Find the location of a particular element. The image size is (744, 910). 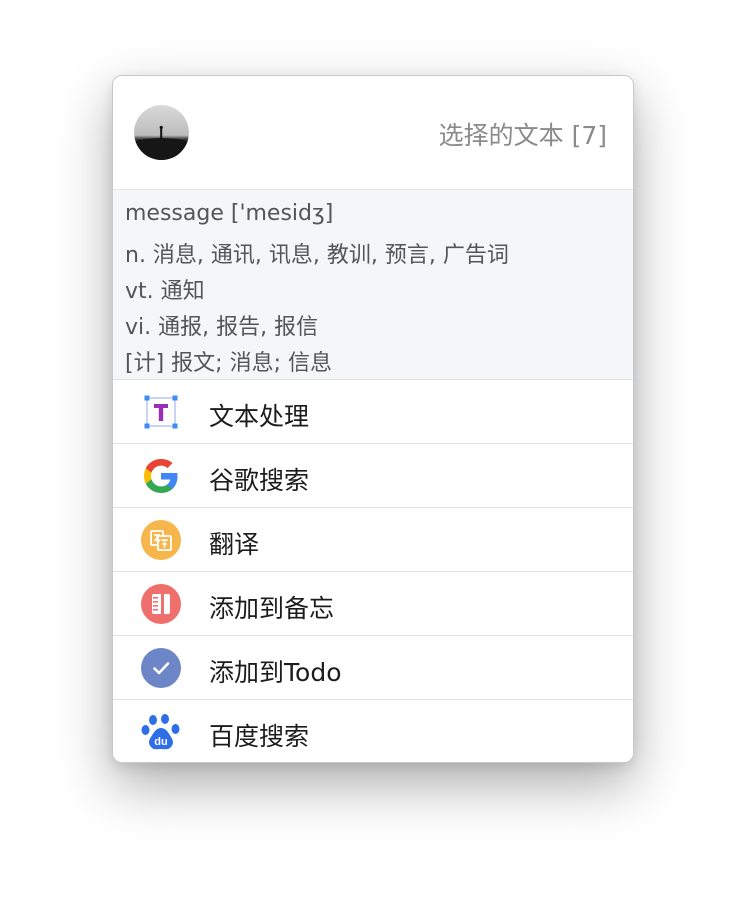

menu-item-baidu-search: du 百度搜索 is located at coordinates (373, 731).